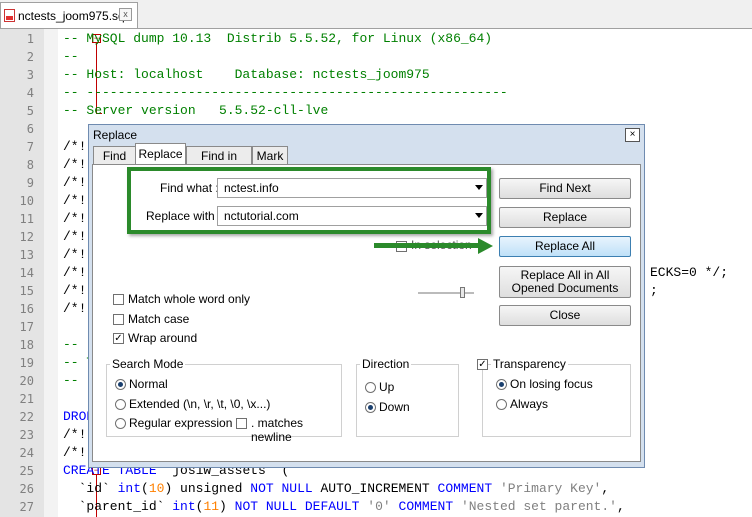  I want to click on dialog-title: Replace, so click(115, 135).